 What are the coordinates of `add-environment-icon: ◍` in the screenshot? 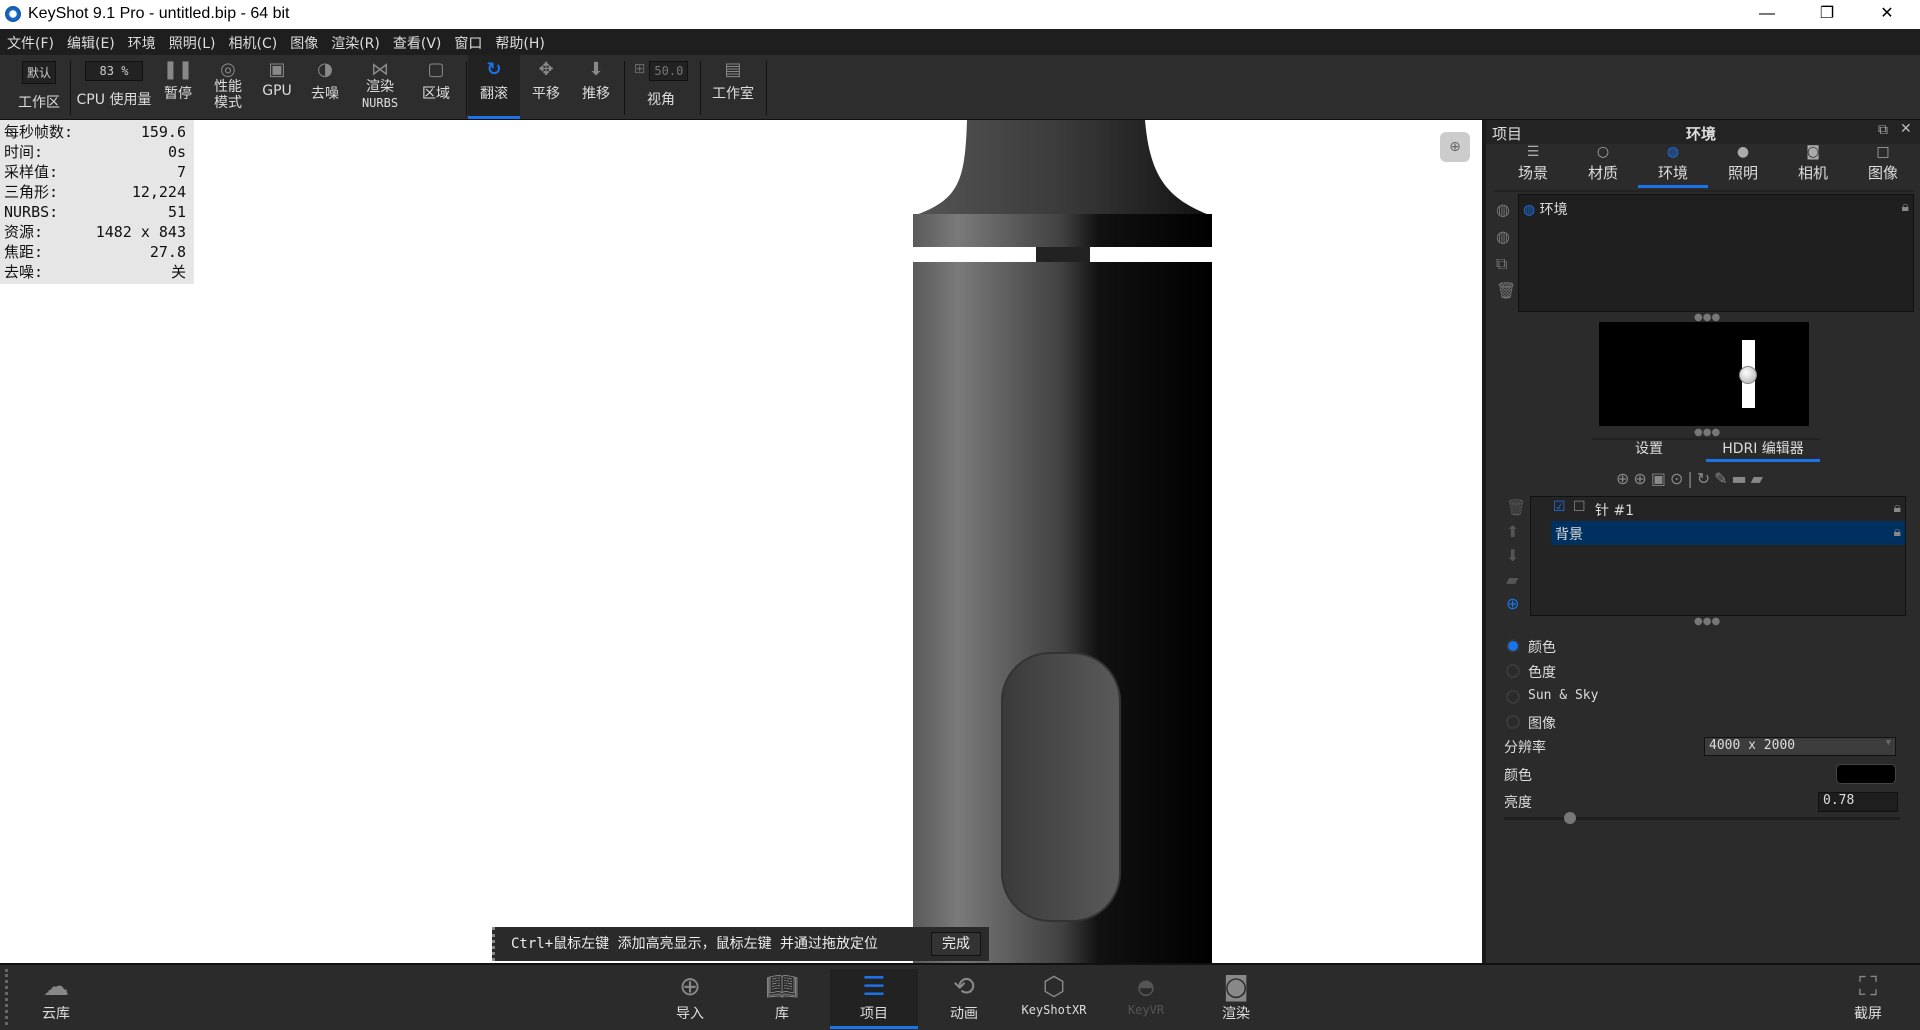 It's located at (1506, 209).